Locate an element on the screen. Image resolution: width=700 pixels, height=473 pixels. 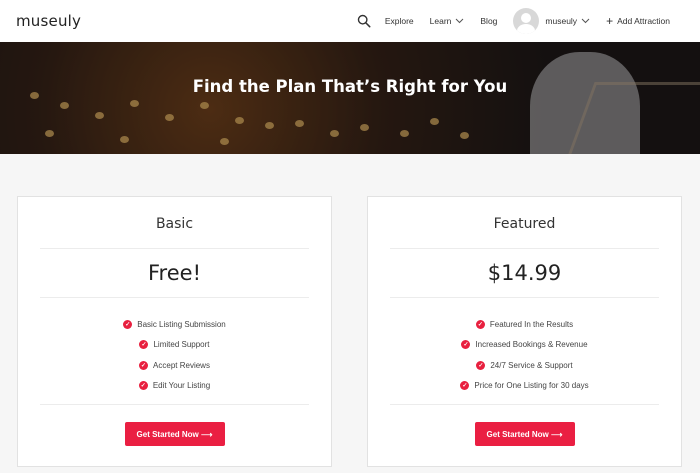
list-item: ✓ Limited Support is located at coordinates (174, 345).